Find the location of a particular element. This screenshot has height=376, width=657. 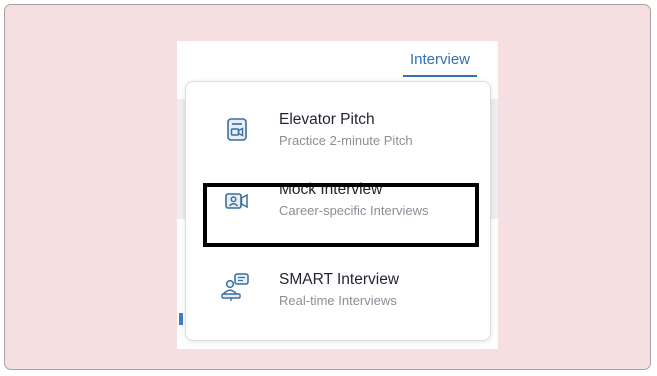

menu-item-smart-interview: SMART Interview Real-time Interviews is located at coordinates (338, 288).